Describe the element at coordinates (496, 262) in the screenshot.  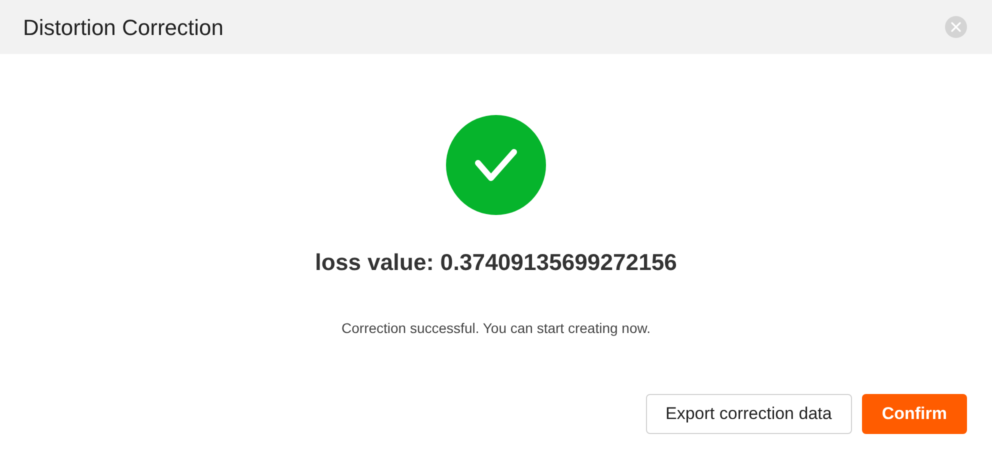
I see `loss-value: loss value: 0.37409135699272156` at that location.